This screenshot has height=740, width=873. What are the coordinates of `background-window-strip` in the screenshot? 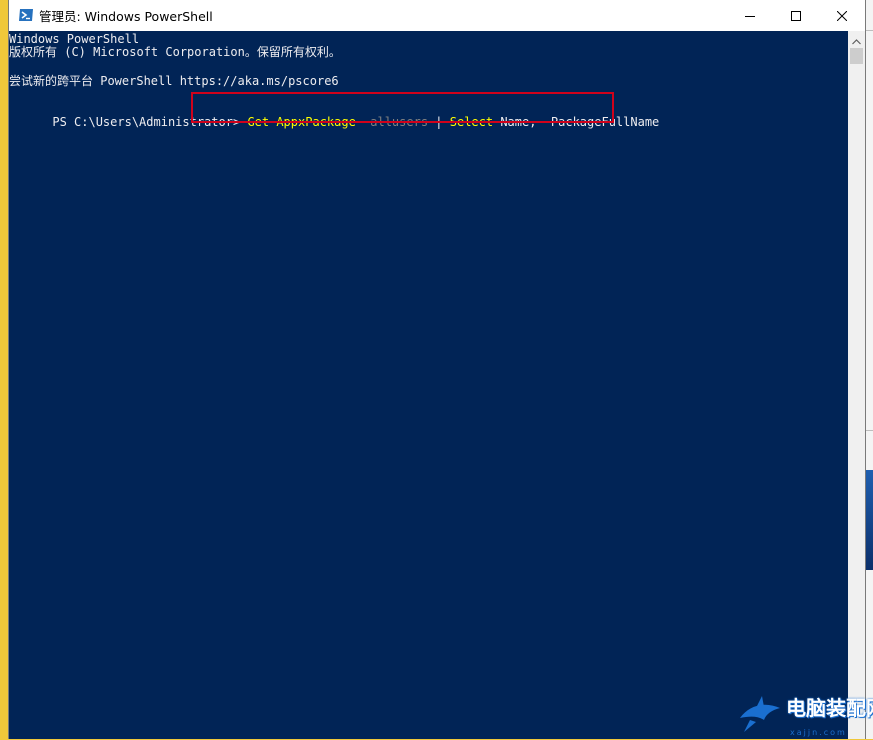 It's located at (869, 369).